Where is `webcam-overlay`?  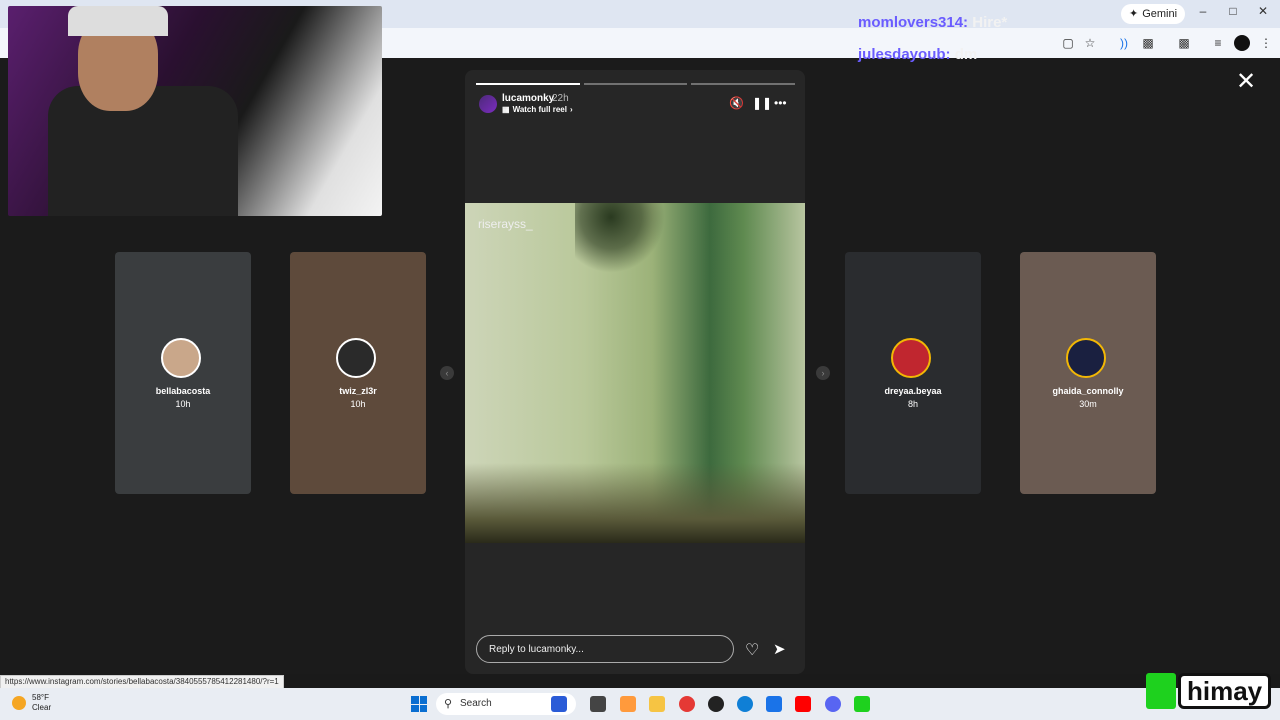 webcam-overlay is located at coordinates (195, 111).